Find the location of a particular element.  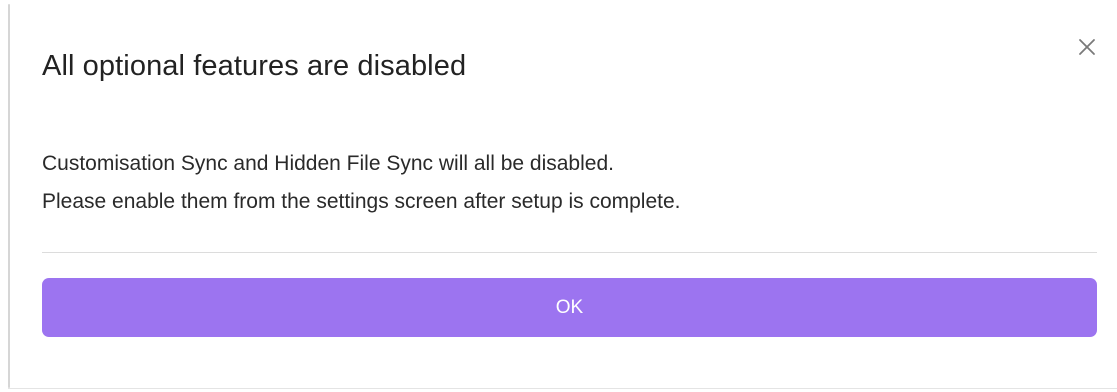

divider is located at coordinates (569, 252).